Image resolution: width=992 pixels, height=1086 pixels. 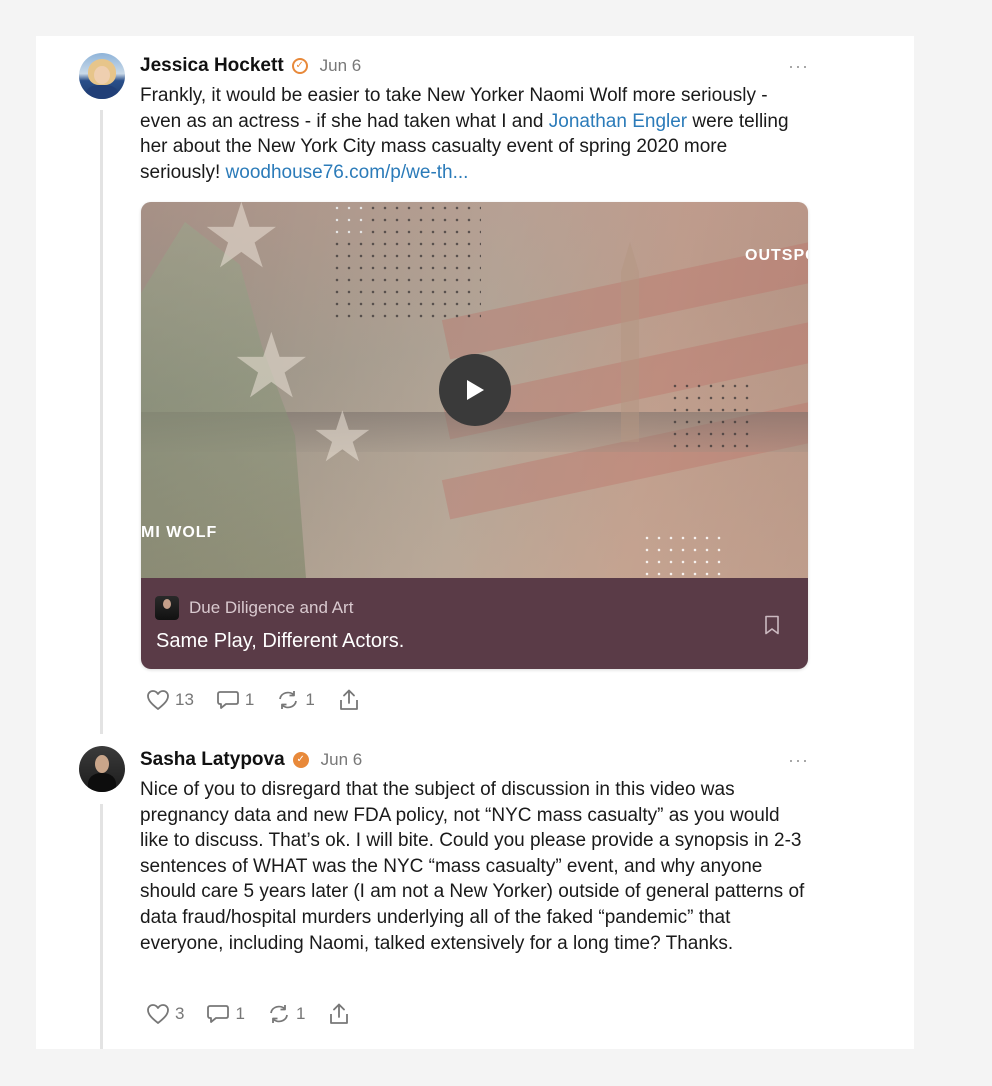 I want to click on like-count: 3, so click(x=180, y=1013).